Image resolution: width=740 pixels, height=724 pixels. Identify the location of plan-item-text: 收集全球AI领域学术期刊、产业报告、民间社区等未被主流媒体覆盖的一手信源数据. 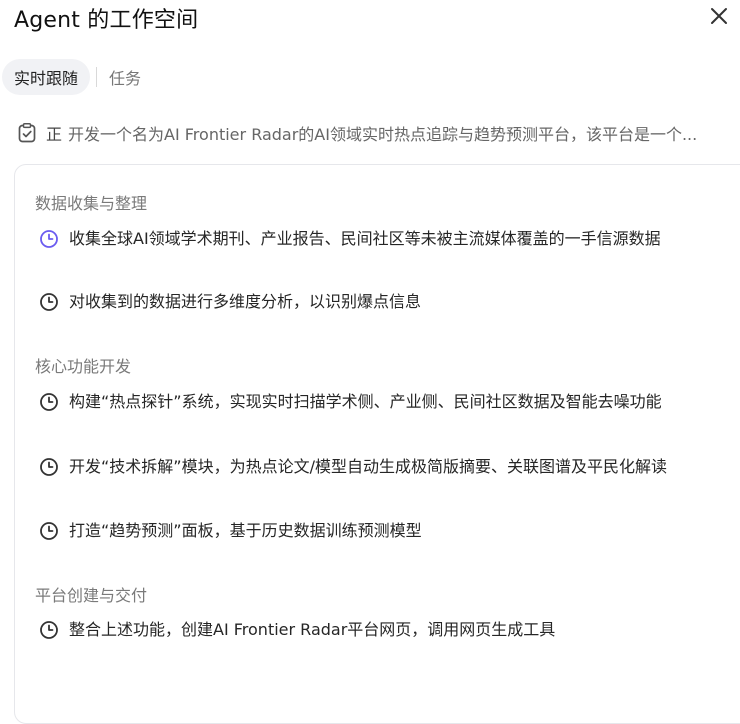
(365, 238).